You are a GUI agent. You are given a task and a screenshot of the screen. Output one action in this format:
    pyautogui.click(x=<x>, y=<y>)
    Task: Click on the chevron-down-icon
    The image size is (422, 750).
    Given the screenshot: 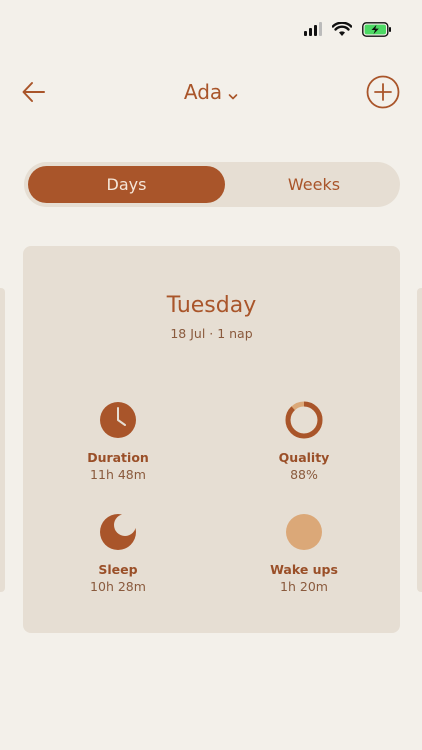 What is the action you would take?
    pyautogui.click(x=233, y=94)
    